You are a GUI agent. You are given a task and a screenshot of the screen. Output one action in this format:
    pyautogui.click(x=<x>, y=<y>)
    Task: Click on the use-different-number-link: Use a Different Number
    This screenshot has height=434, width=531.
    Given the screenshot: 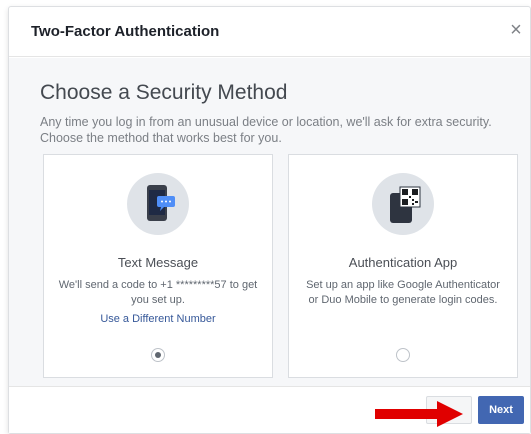 What is the action you would take?
    pyautogui.click(x=158, y=319)
    